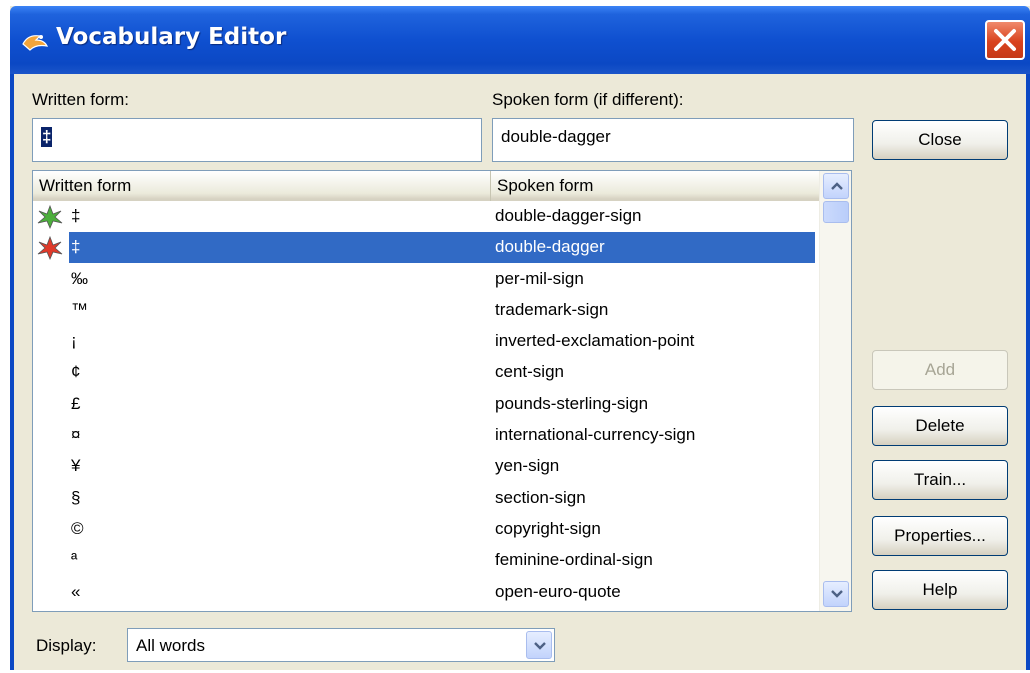 The image size is (1030, 673). I want to click on display-label: Display:, so click(66, 645).